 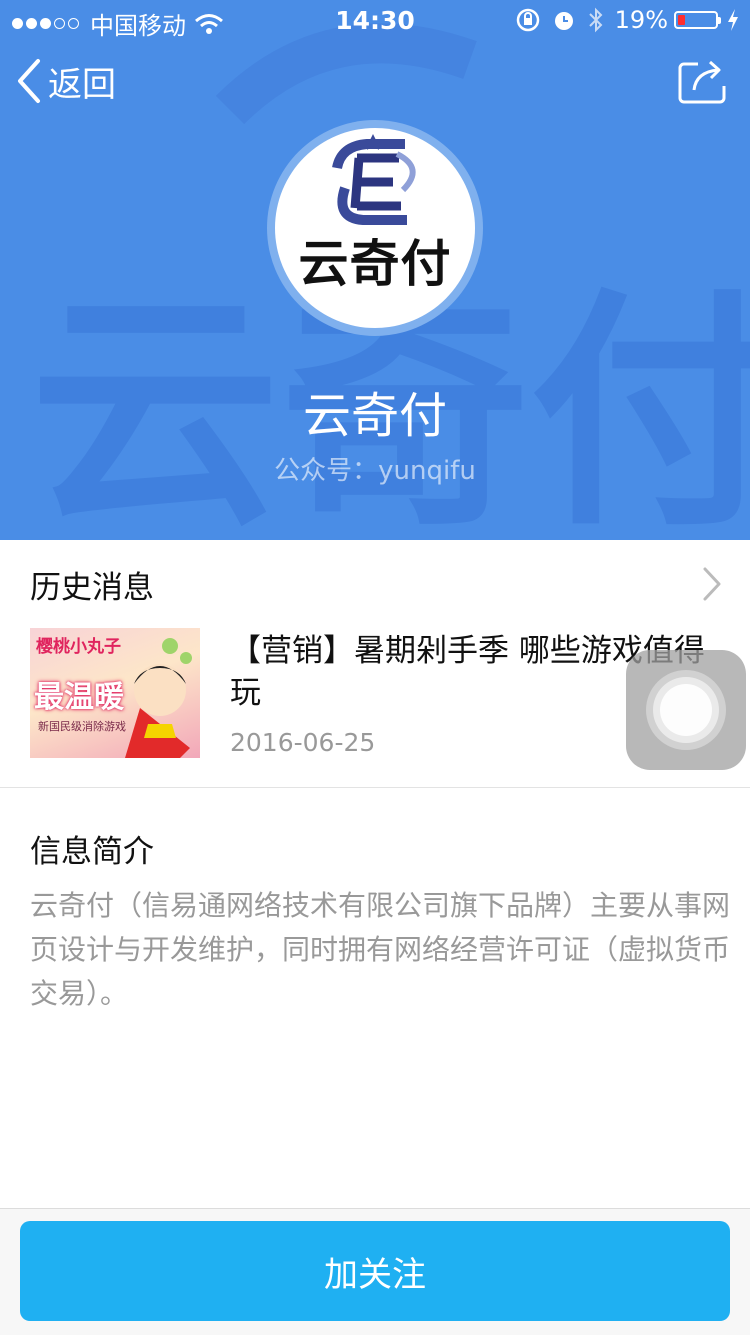 I want to click on avatar: 云奇付, so click(x=375, y=228).